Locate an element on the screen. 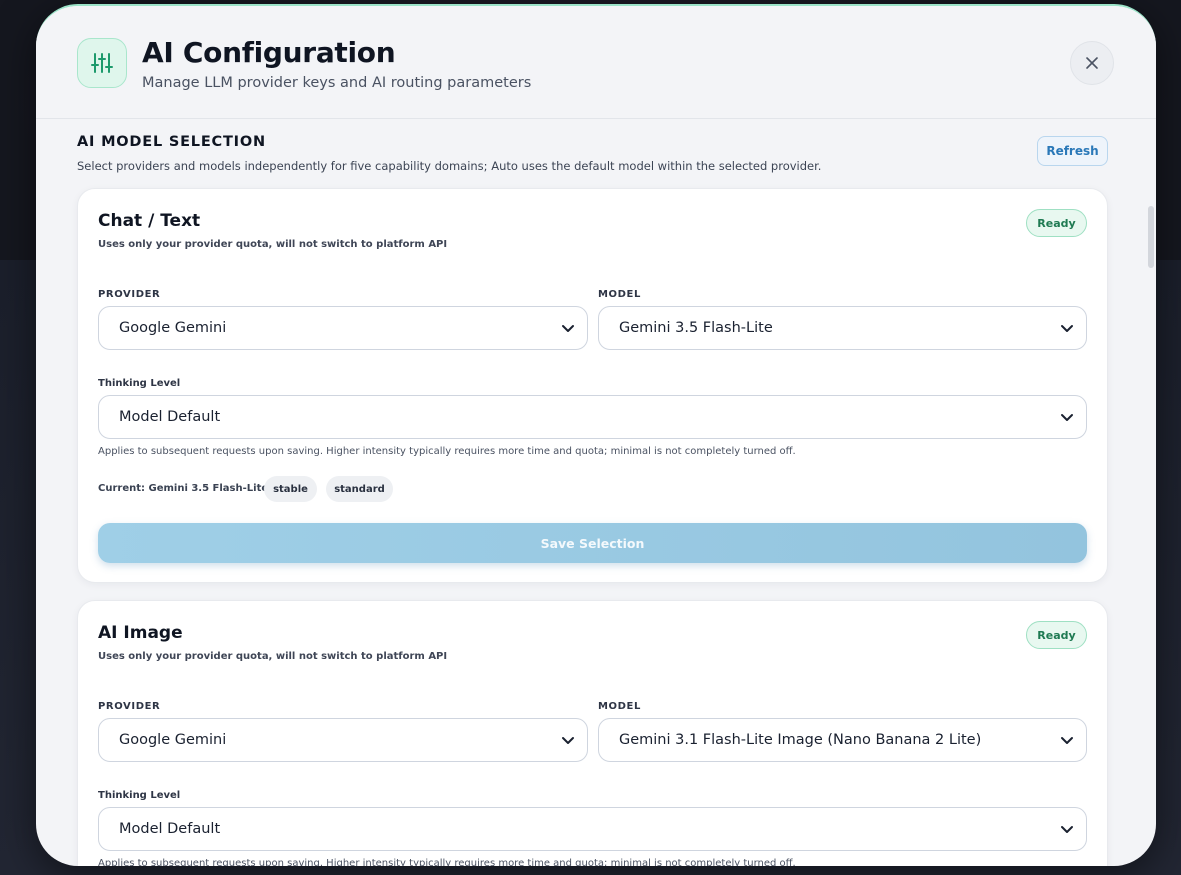 The width and height of the screenshot is (1181, 875). tag-standard: standard is located at coordinates (359, 489).